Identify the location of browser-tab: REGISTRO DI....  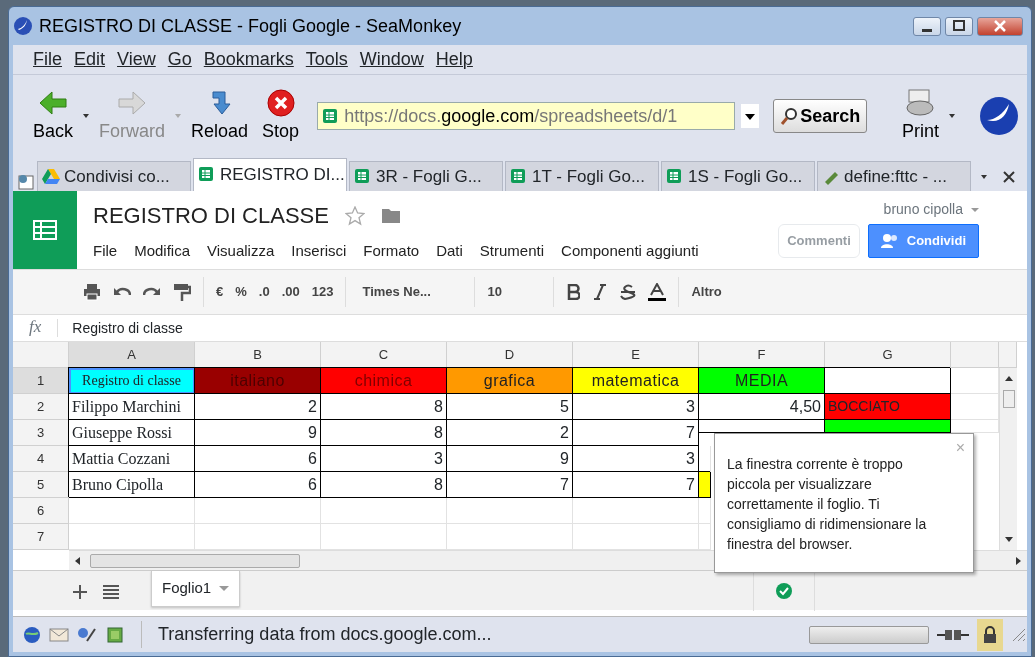
(270, 174).